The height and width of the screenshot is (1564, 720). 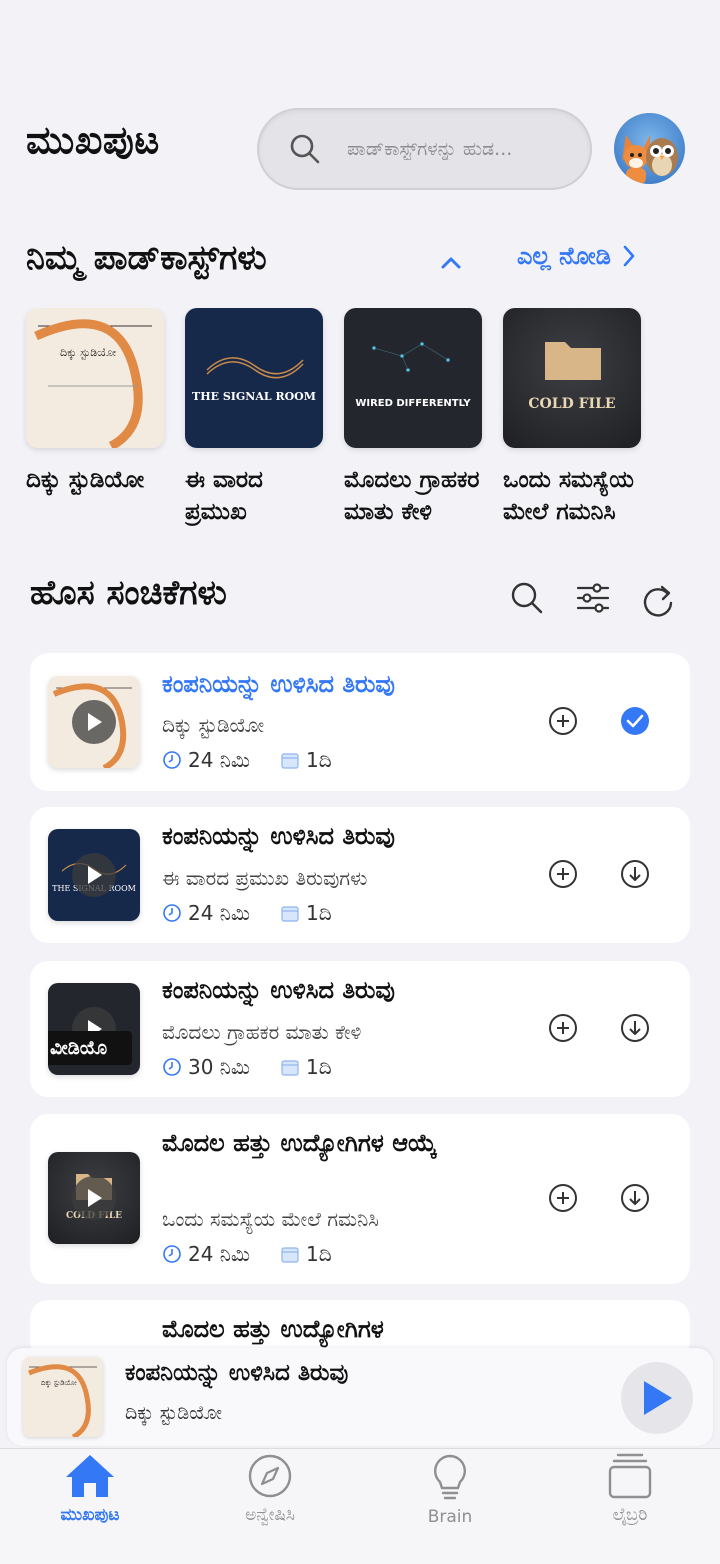 What do you see at coordinates (299, 1143) in the screenshot?
I see `episode-title: ಮೊದಲ ಹತ್ತು ಉದ್ಯೋಗಿಗಳ ಆಯ್ಕೆ` at bounding box center [299, 1143].